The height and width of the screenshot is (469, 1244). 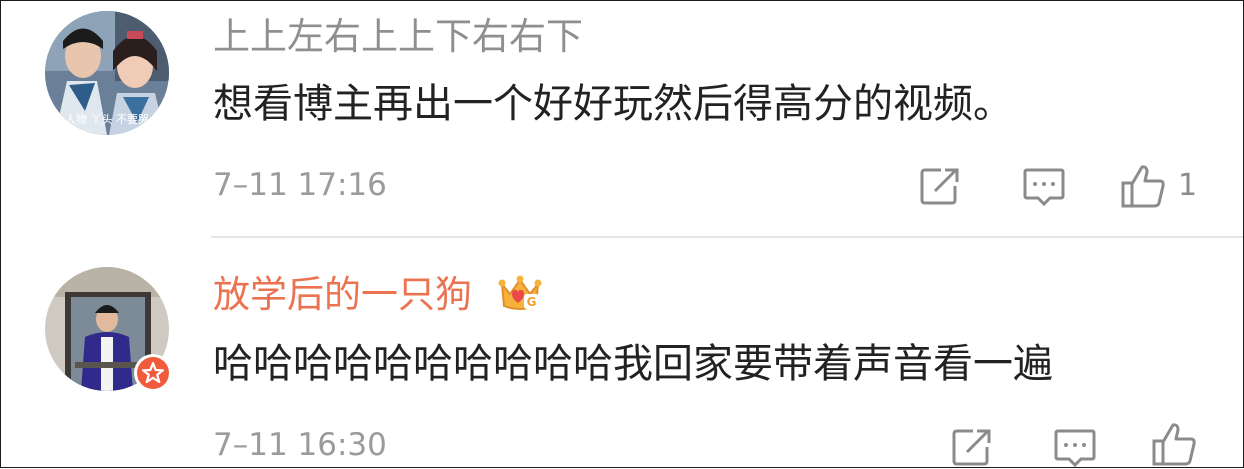 I want to click on comment-text: 哈哈哈哈哈哈哈哈哈哈我回家要带着声音看一遍, so click(x=633, y=364).